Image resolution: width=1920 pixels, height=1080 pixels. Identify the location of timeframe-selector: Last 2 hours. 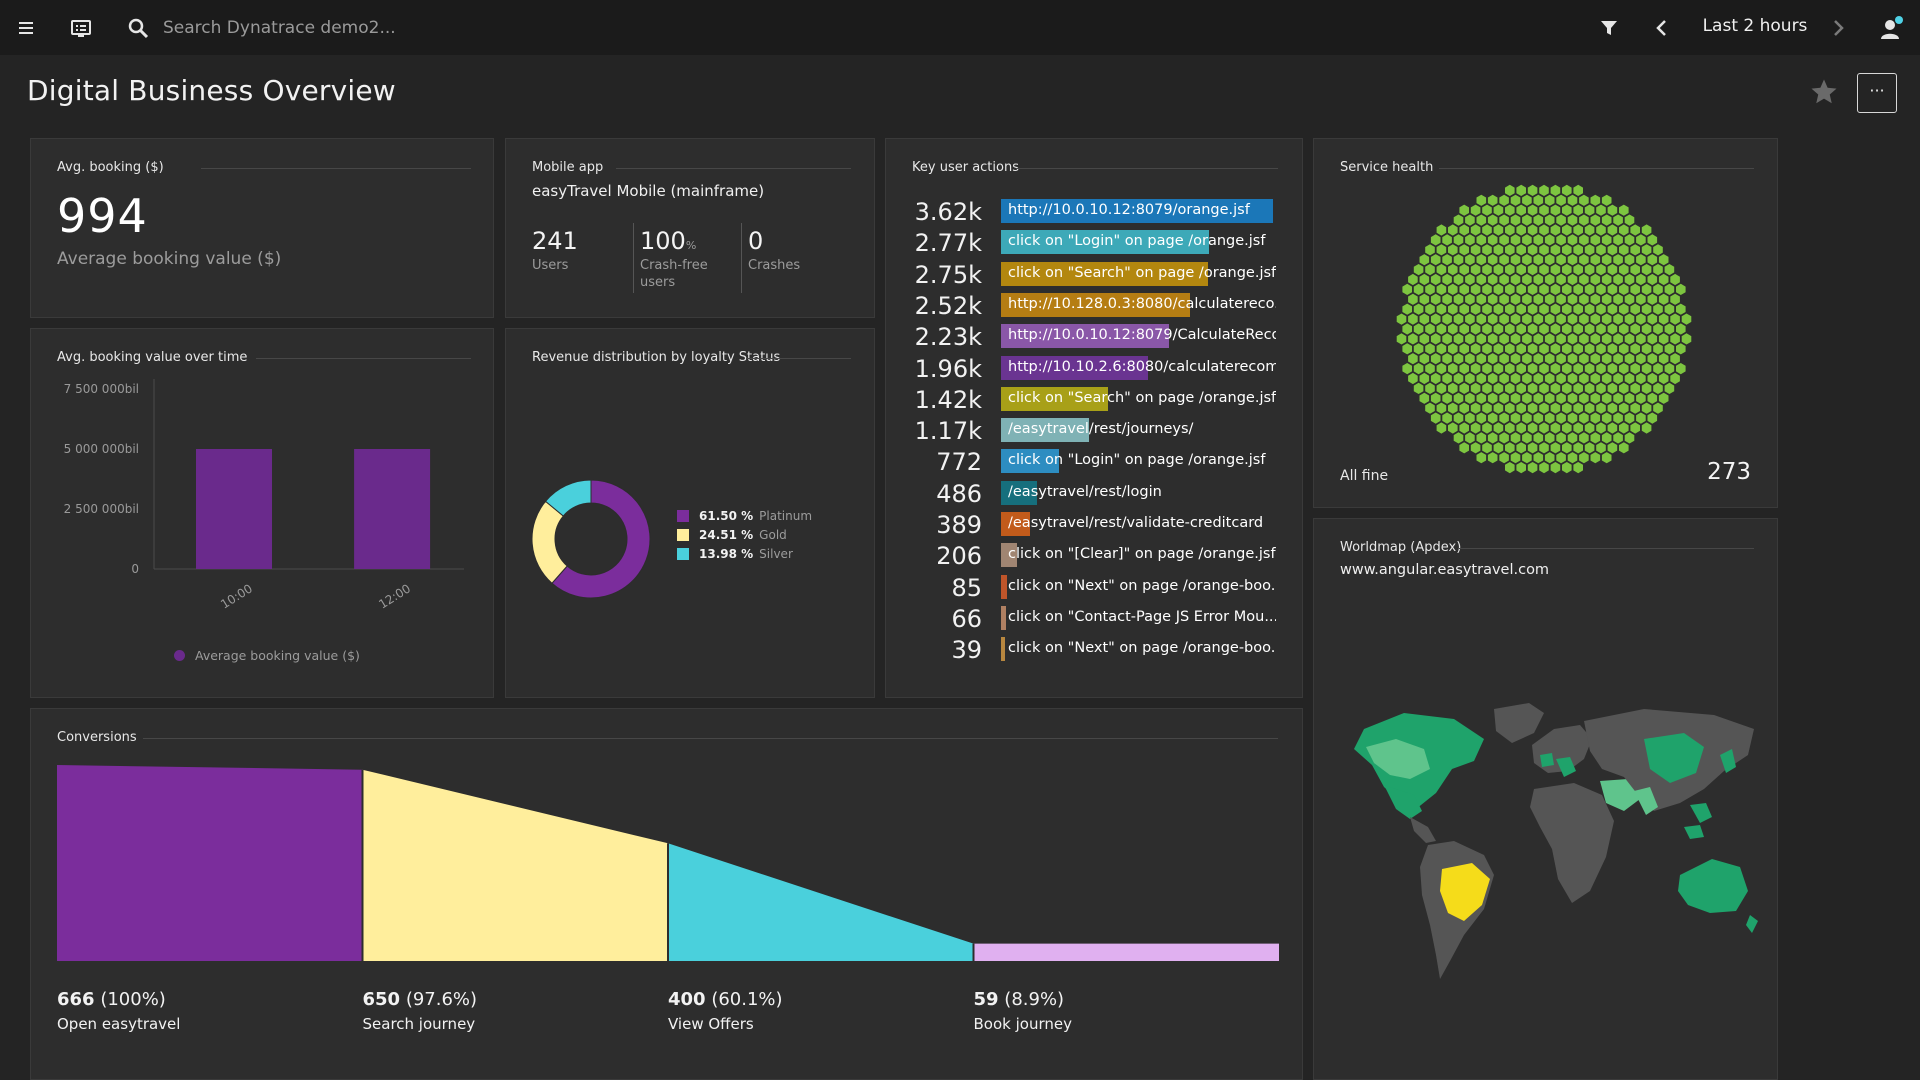
(1755, 26).